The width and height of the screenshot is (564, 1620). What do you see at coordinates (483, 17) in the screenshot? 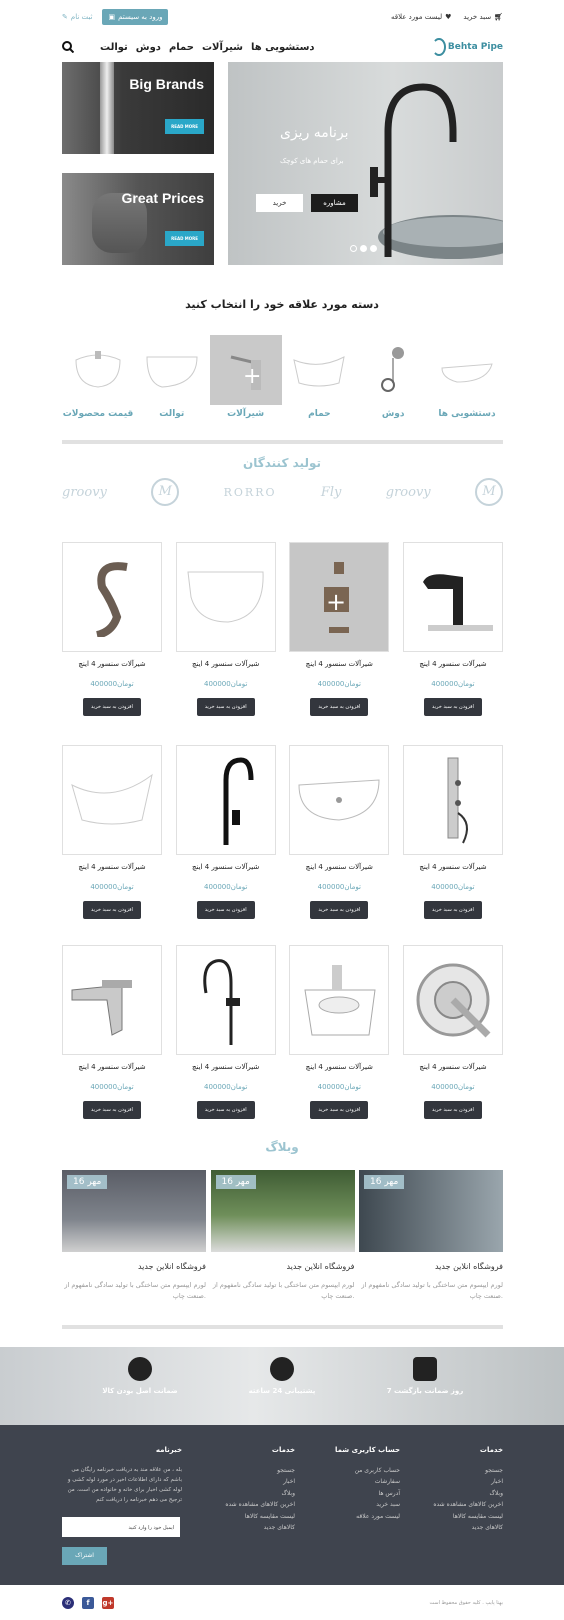
I see `cart-link: سبد خرید 🛒︎` at bounding box center [483, 17].